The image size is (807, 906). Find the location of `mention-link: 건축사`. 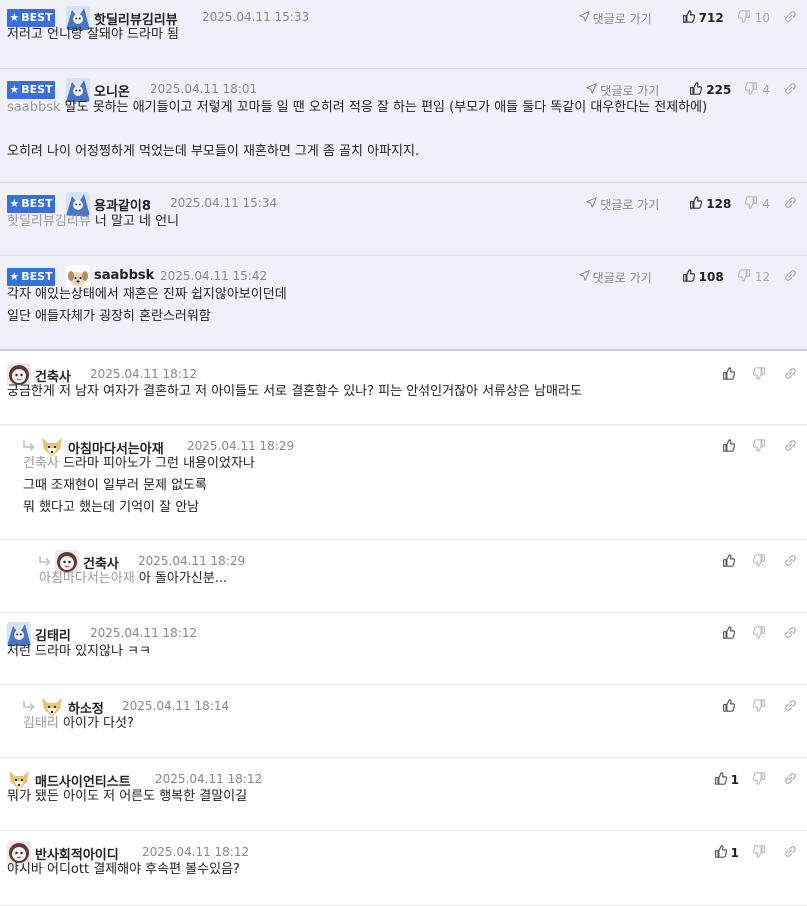

mention-link: 건축사 is located at coordinates (41, 463).